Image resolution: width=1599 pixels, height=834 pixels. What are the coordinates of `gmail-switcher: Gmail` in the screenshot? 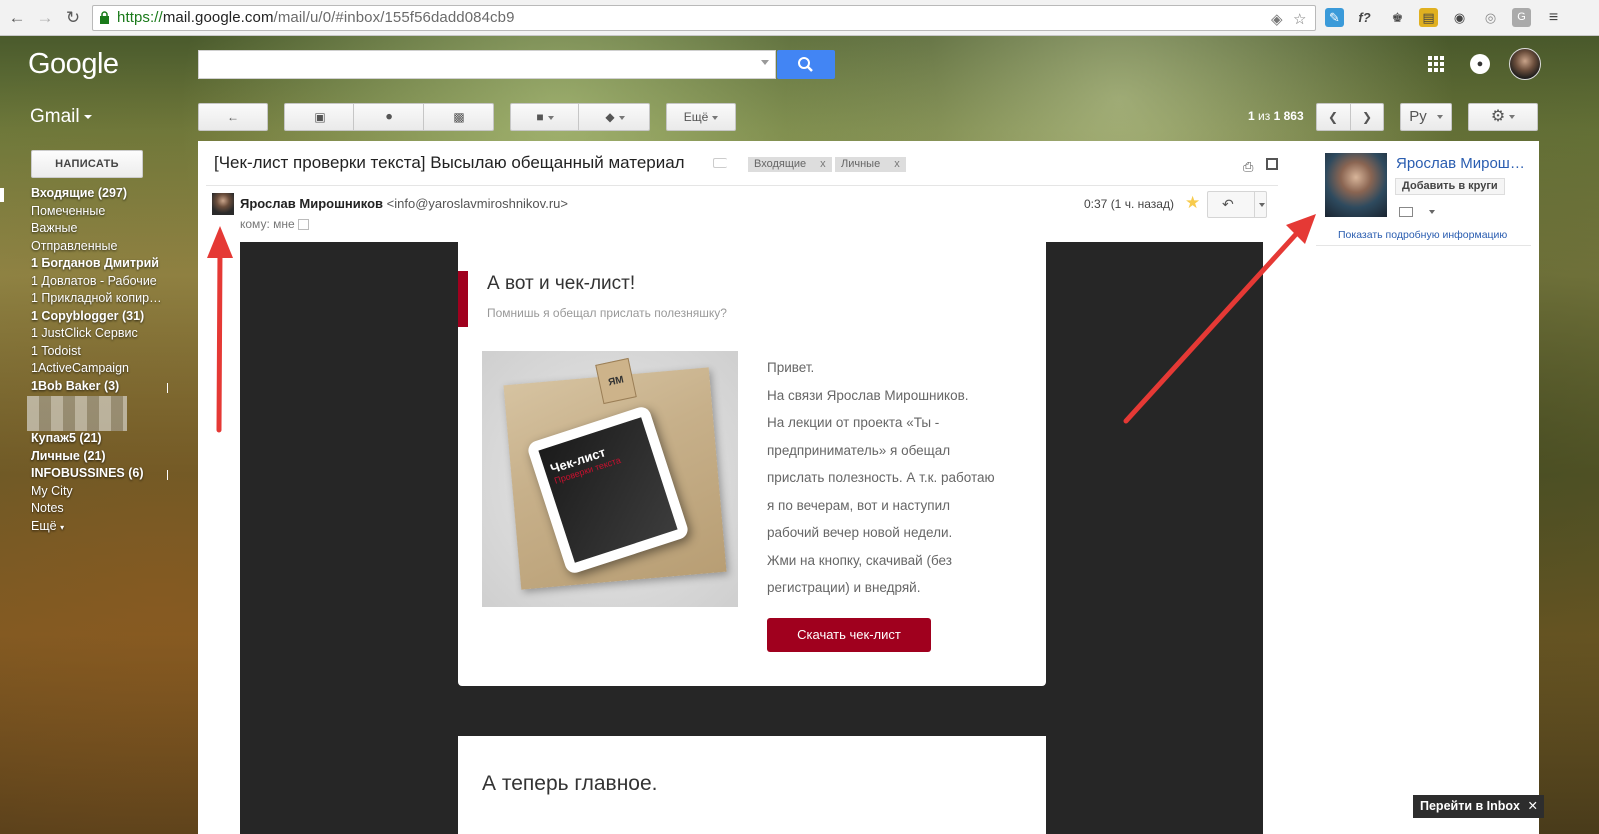 It's located at (61, 117).